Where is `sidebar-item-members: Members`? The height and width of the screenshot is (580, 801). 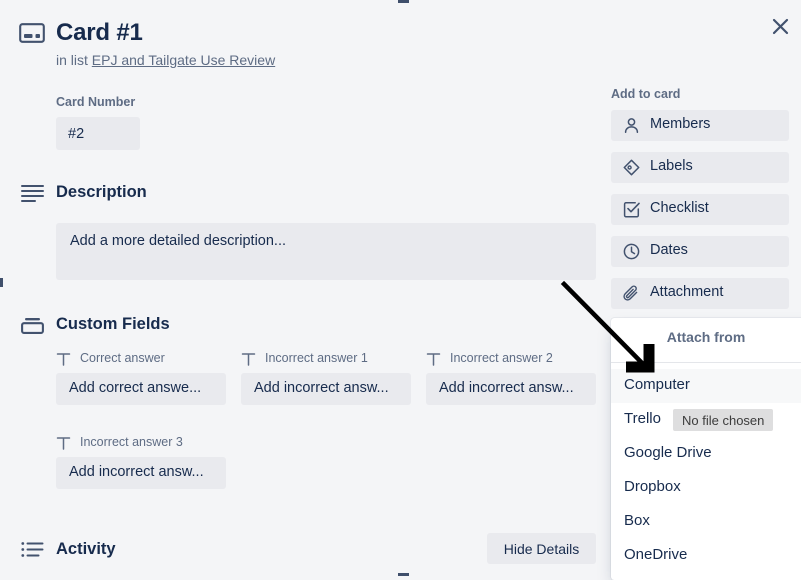
sidebar-item-members: Members is located at coordinates (700, 125).